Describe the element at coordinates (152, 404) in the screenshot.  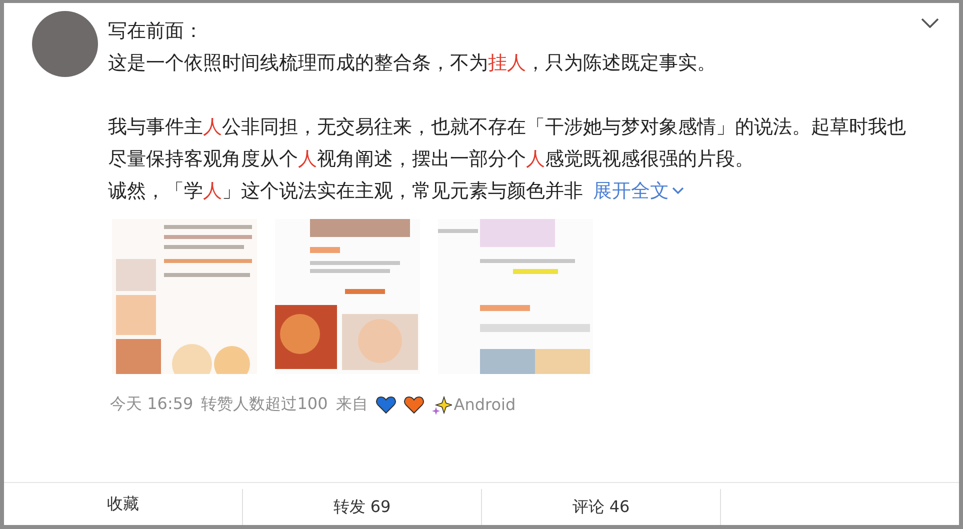
I see `post-time: 今天 16:59` at that location.